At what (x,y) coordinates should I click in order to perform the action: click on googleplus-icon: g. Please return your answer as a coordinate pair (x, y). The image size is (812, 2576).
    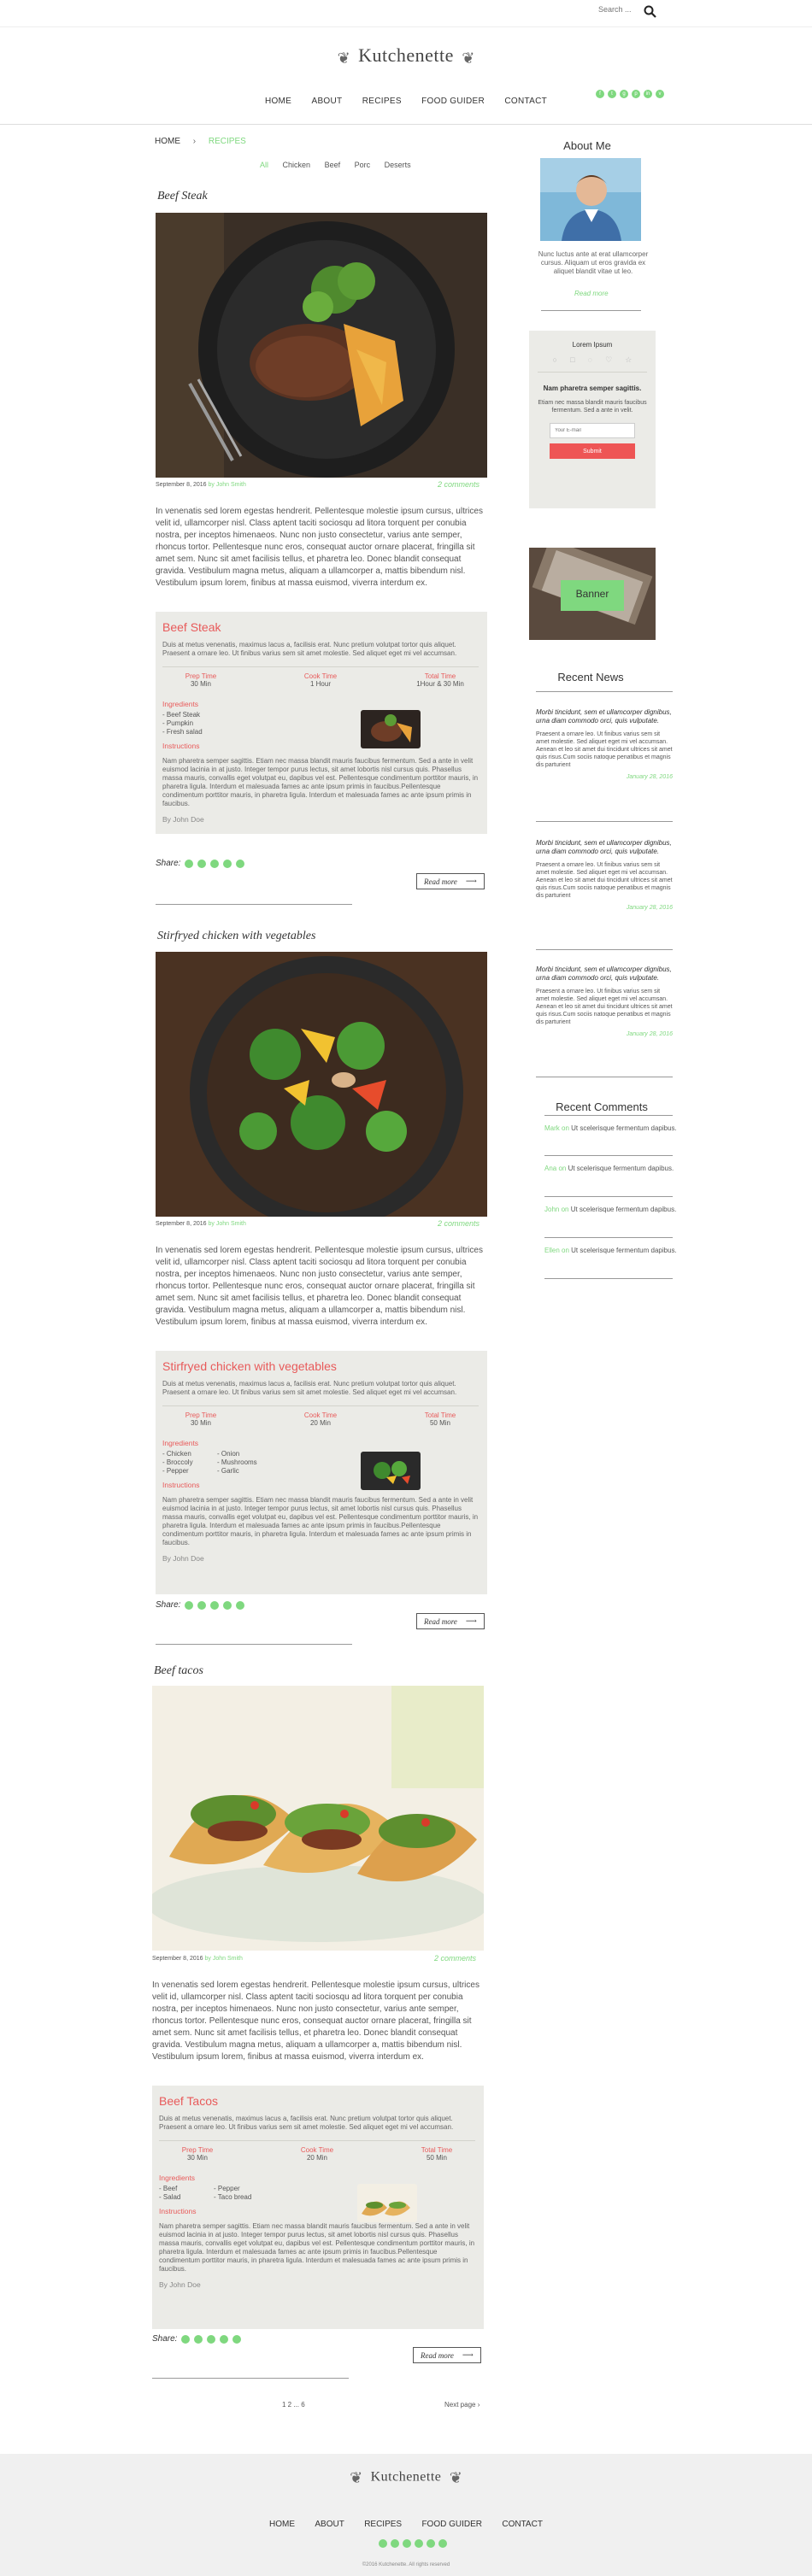
    Looking at the image, I should click on (624, 94).